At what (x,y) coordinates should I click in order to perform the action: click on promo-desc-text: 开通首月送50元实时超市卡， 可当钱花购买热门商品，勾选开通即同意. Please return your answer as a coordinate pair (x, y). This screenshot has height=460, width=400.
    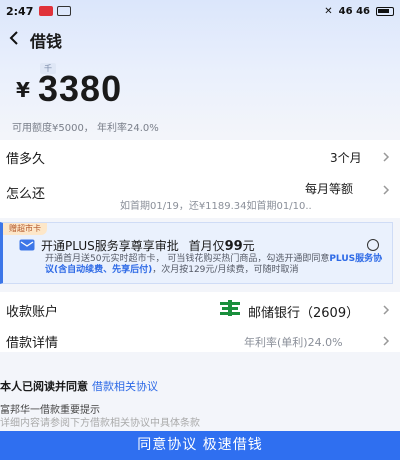
    Looking at the image, I should click on (187, 259).